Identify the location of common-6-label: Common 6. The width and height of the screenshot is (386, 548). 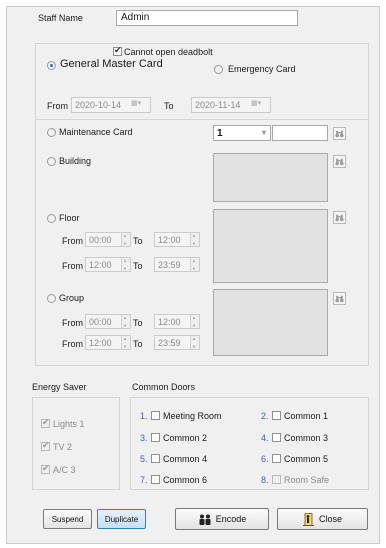
(185, 480).